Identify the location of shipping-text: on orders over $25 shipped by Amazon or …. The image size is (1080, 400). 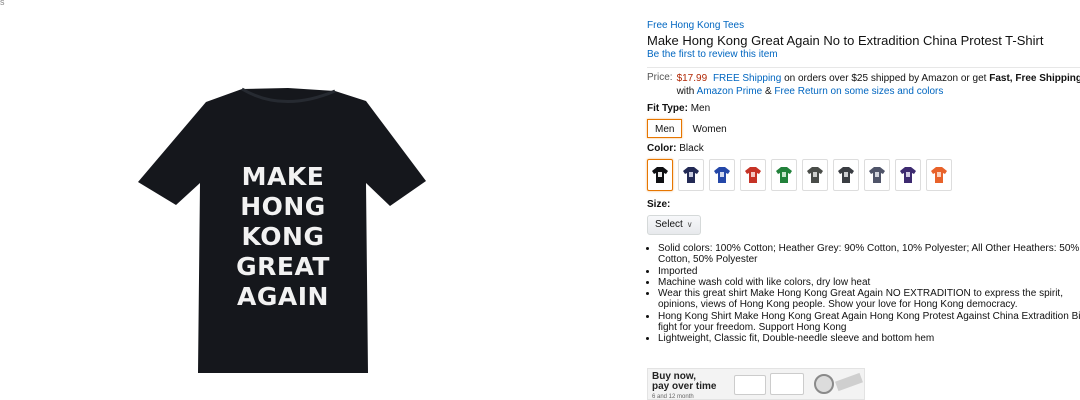
(885, 78).